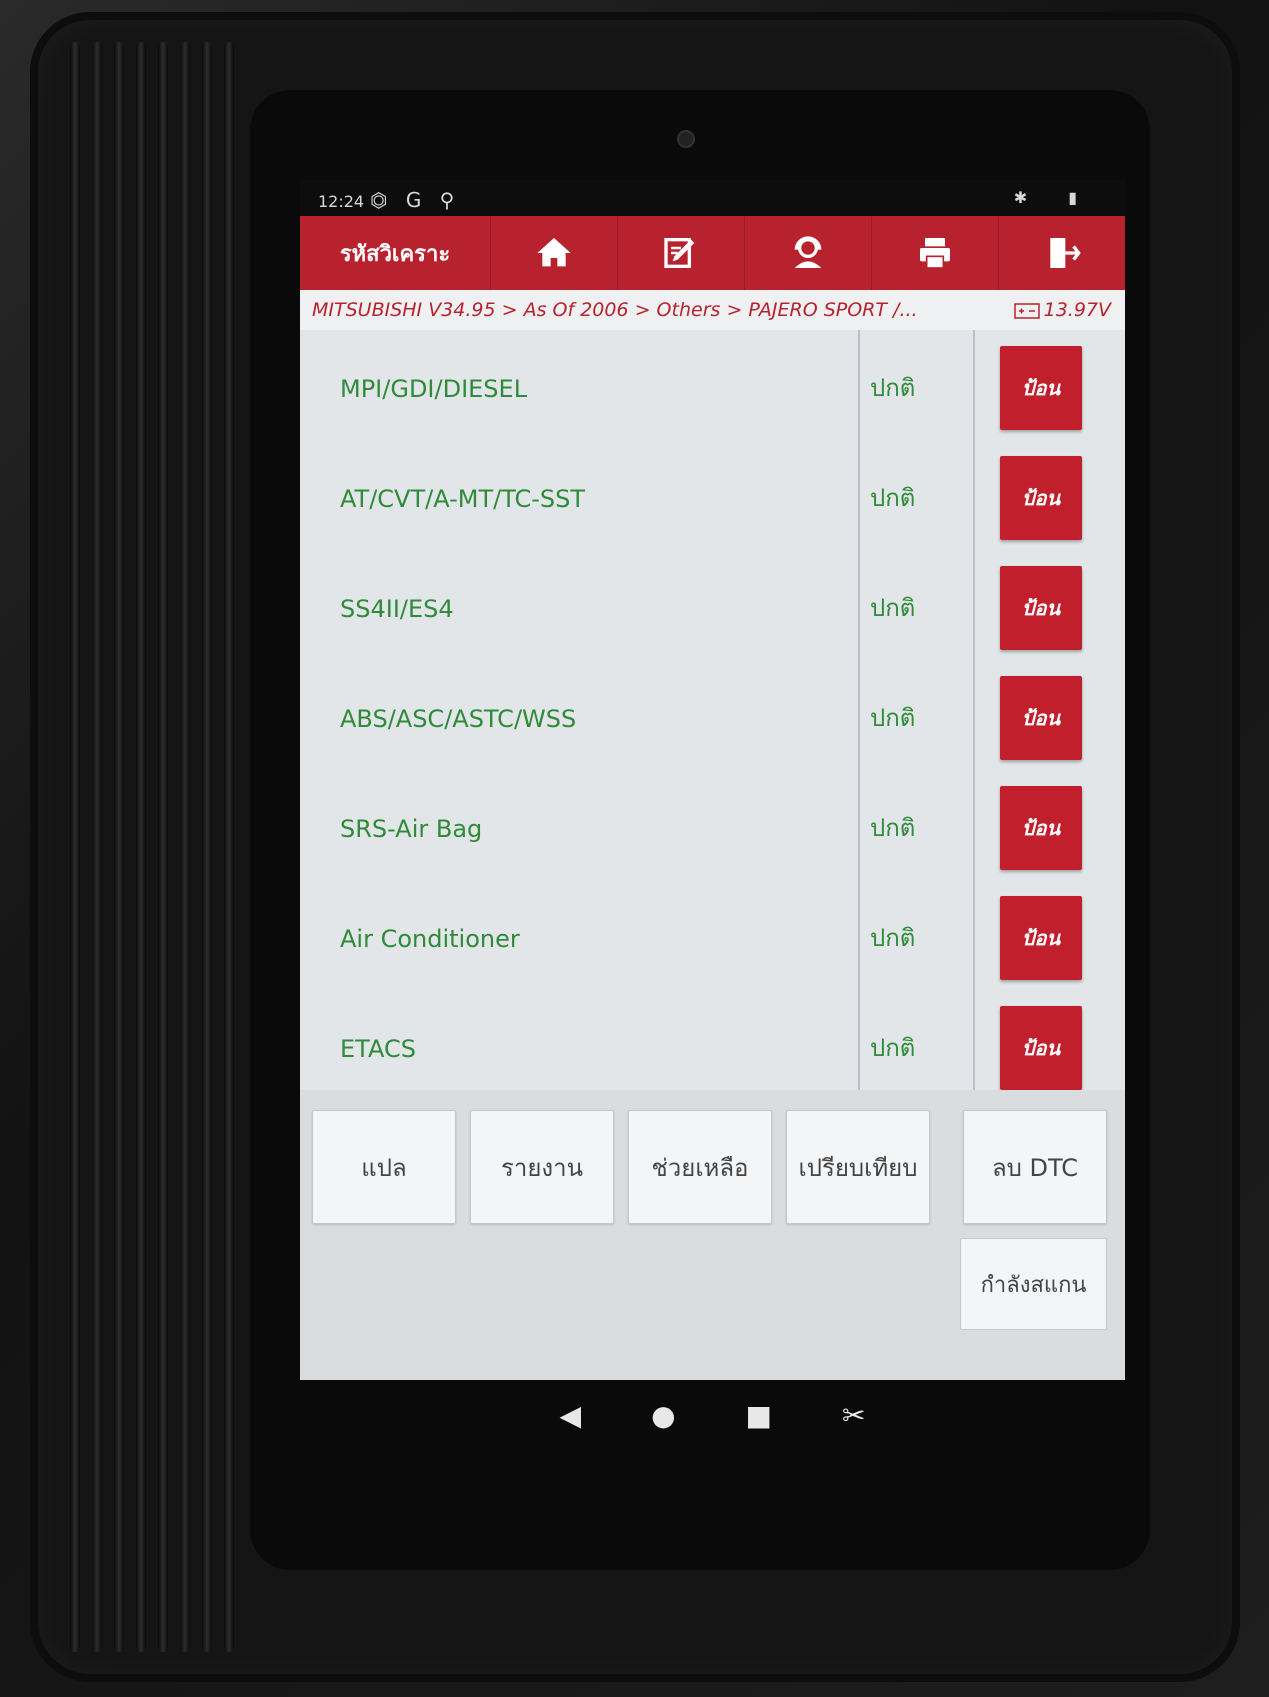  Describe the element at coordinates (663, 1415) in the screenshot. I see `home-nav-icon: ●` at that location.